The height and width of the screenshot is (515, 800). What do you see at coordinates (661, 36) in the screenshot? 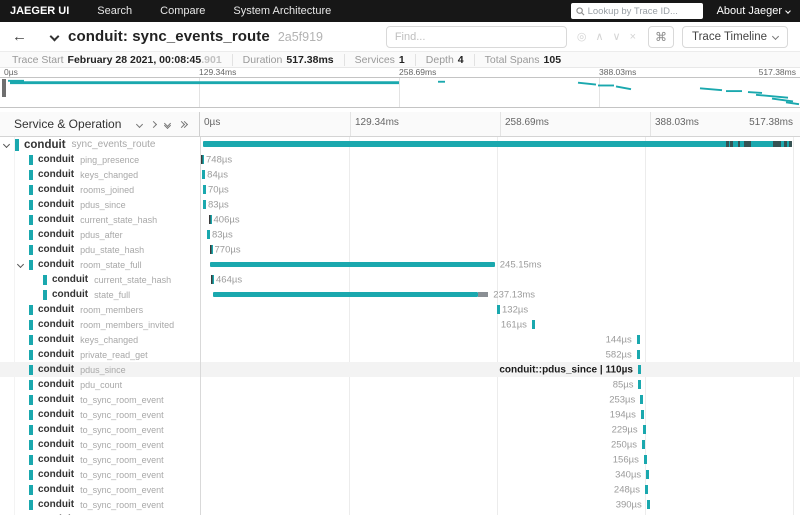
I see `keyboard-shortcuts-button: ⌘` at bounding box center [661, 36].